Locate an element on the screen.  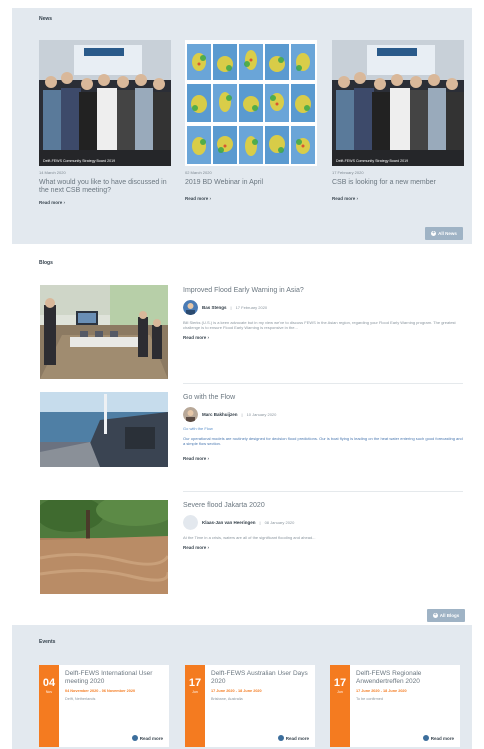
news-title: 2019 BD Webinar in April is located at coordinates (251, 183).